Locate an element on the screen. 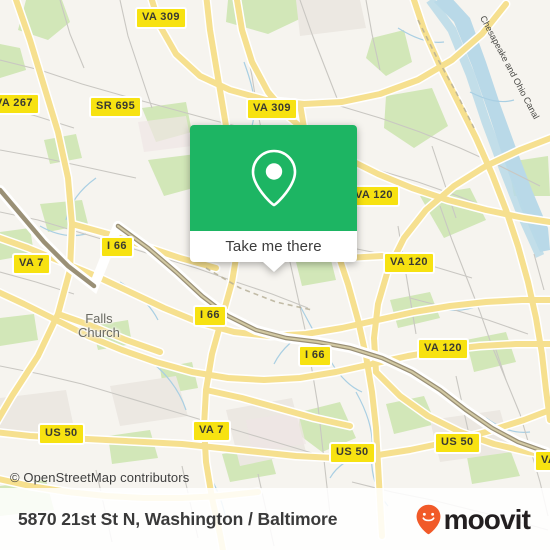 The height and width of the screenshot is (550, 550). shield-sr-695: SR 695 is located at coordinates (116, 107).